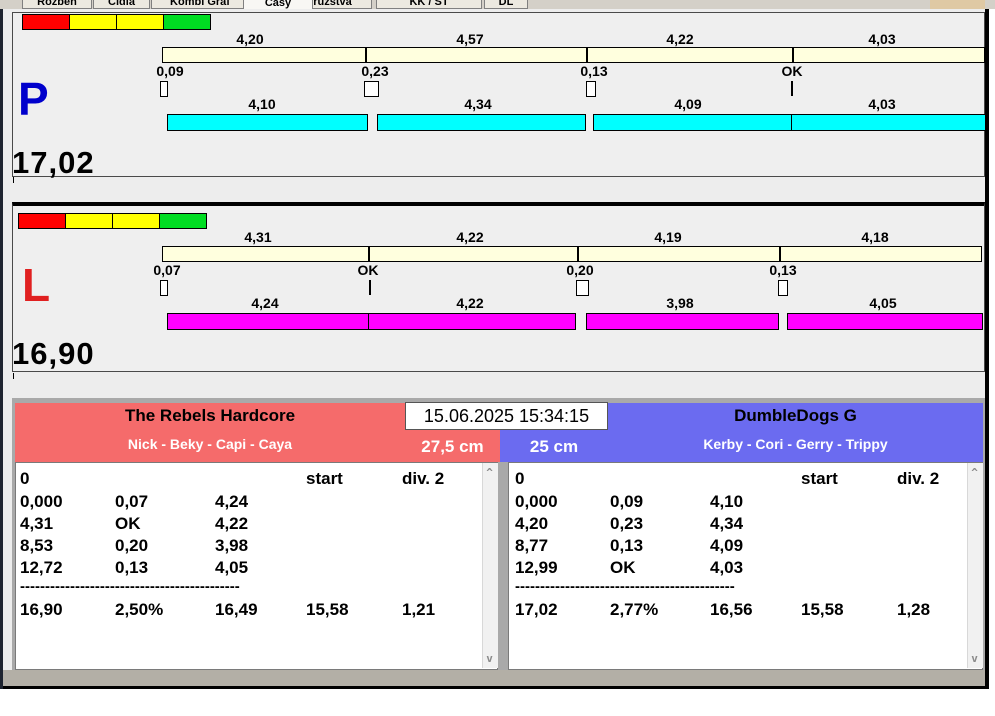 The width and height of the screenshot is (995, 716). What do you see at coordinates (232, 523) in the screenshot?
I see `split-cell: 4,22` at bounding box center [232, 523].